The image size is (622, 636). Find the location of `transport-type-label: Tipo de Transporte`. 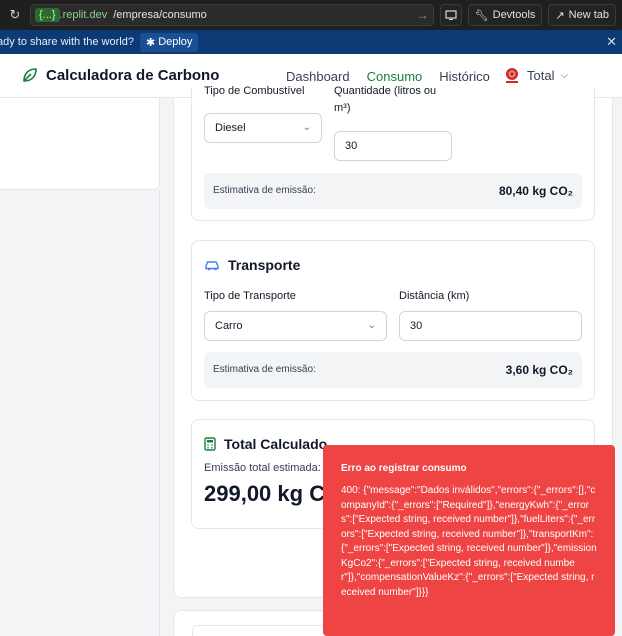

transport-type-label: Tipo de Transporte is located at coordinates (250, 296).